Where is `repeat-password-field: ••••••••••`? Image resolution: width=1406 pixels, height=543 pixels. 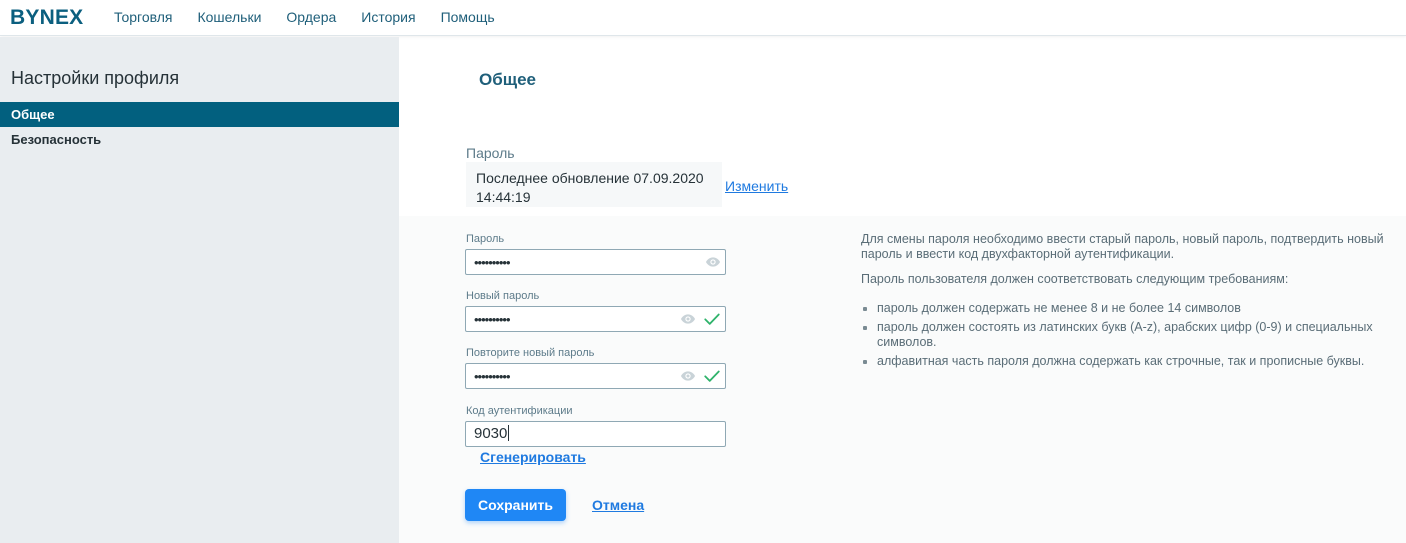
repeat-password-field: •••••••••• is located at coordinates (595, 376).